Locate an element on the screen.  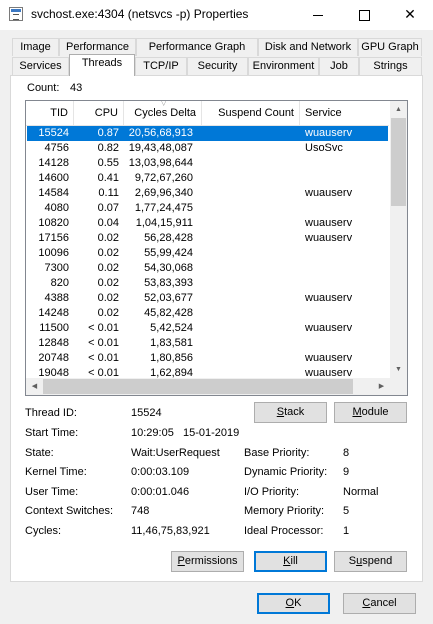
close-icon: ✕ is located at coordinates (410, 15).